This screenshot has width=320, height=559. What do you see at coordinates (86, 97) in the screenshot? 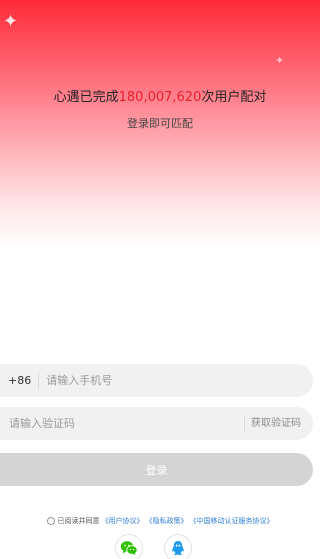
I see `headline-prefix: 心遇已完成` at bounding box center [86, 97].